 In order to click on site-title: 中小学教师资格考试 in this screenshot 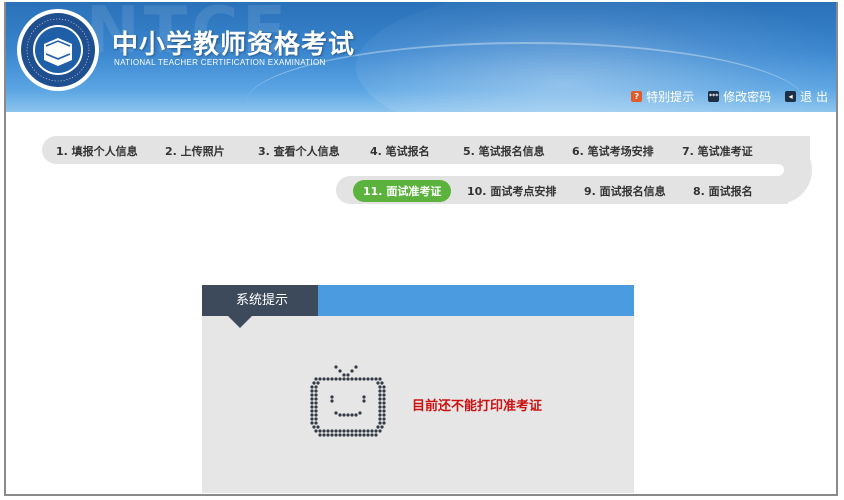, I will do `click(234, 45)`.